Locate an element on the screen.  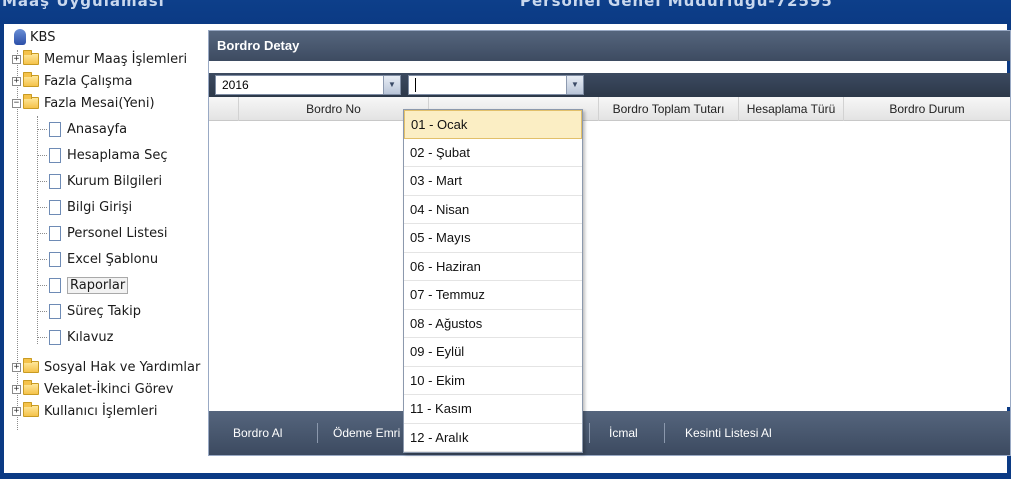
month-option-ekim: 10 - Ekim is located at coordinates (493, 381).